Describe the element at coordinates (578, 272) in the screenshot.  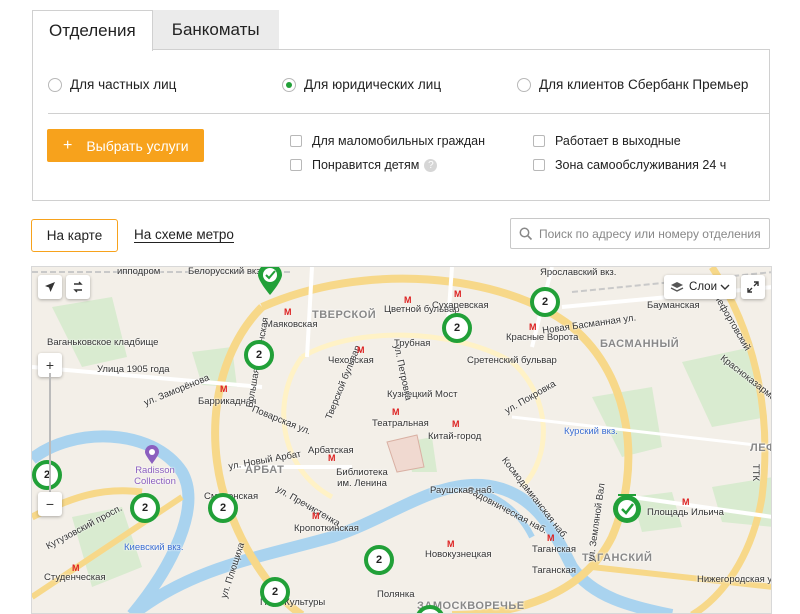
I see `map-label: Ярославский вкз.` at that location.